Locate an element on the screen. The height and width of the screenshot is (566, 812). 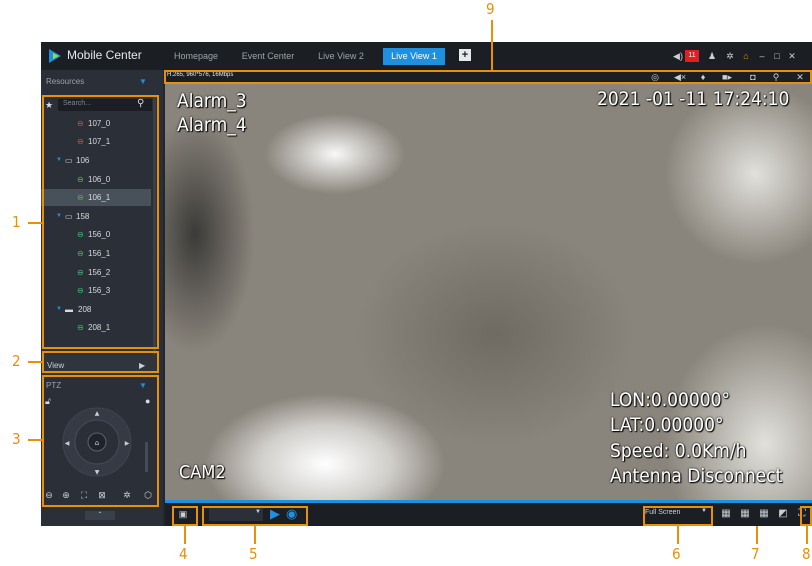
resources-label: Resources is located at coordinates (65, 81).